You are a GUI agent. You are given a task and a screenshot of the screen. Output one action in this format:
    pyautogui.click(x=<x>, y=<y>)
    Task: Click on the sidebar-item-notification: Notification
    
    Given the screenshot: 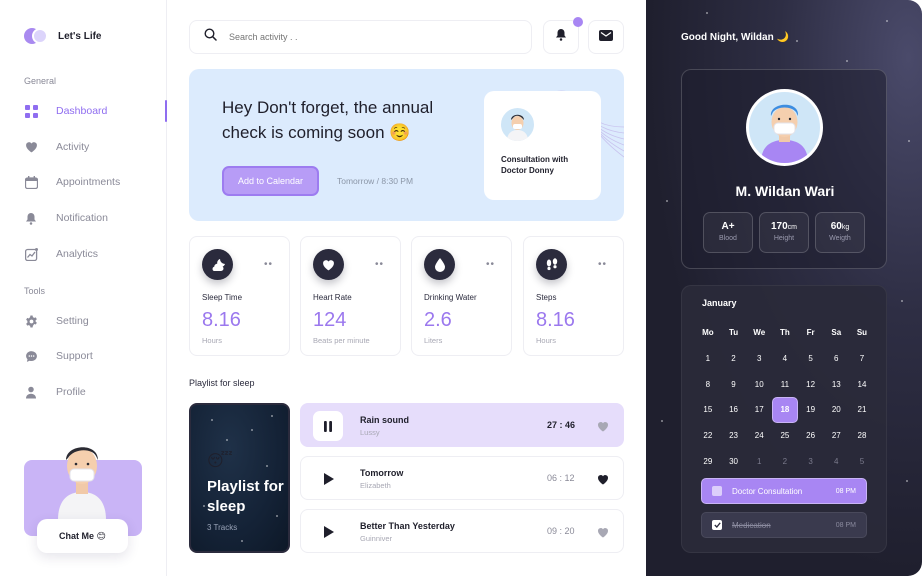 What is the action you would take?
    pyautogui.click(x=95, y=218)
    